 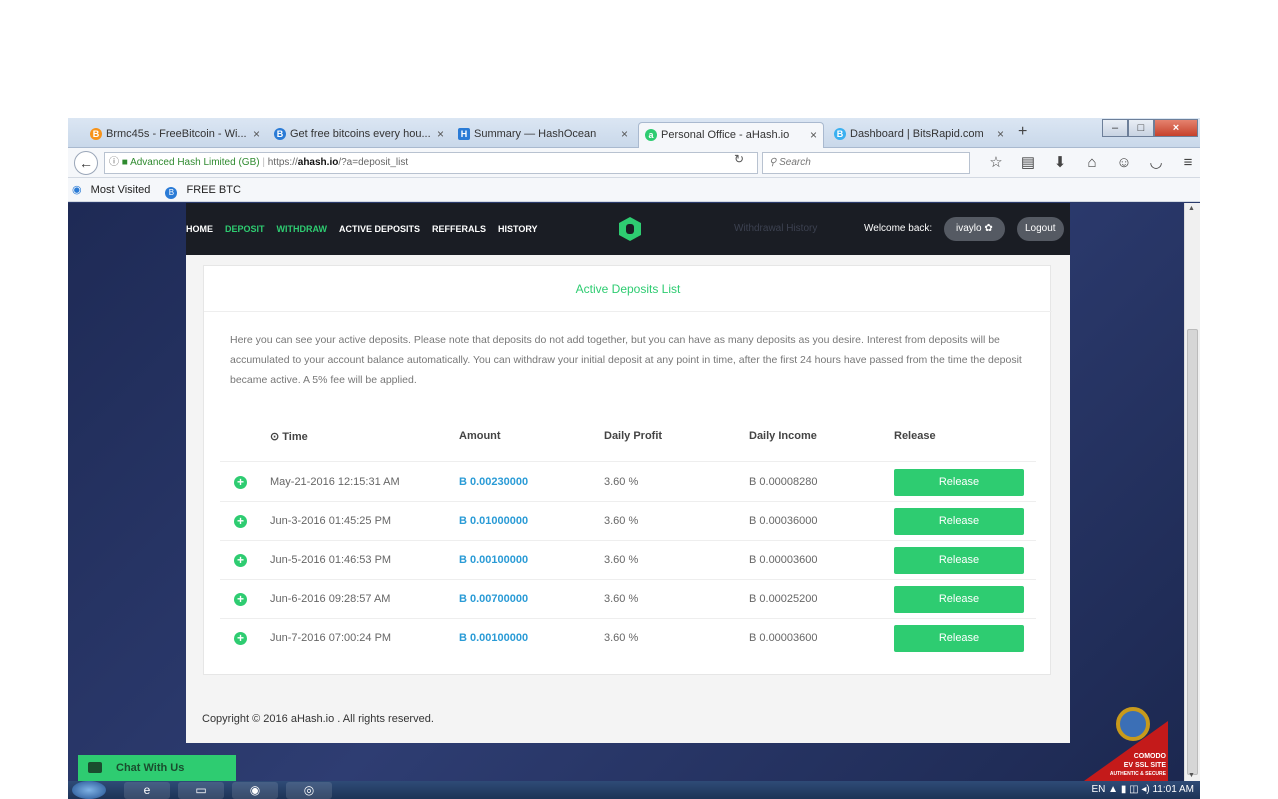 What do you see at coordinates (866, 163) in the screenshot?
I see `search-input: ⚲ Search` at bounding box center [866, 163].